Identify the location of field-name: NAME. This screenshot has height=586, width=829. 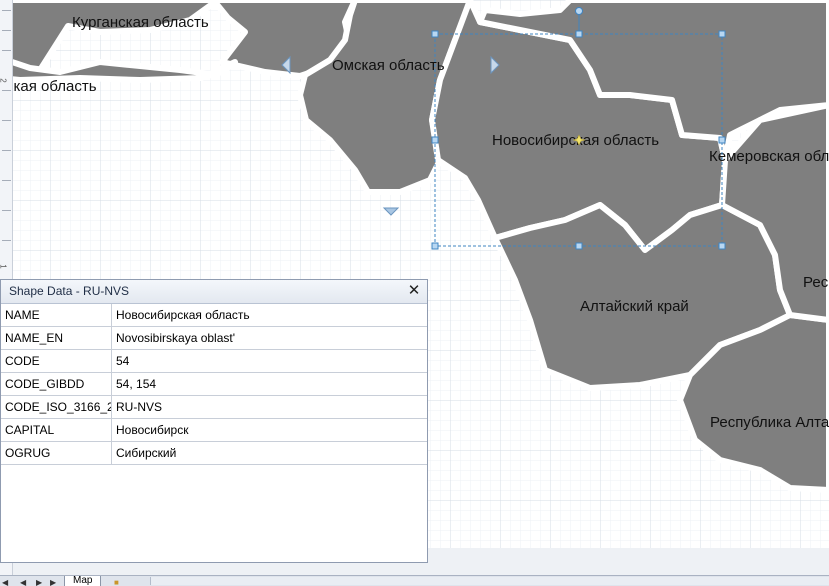
(56, 315).